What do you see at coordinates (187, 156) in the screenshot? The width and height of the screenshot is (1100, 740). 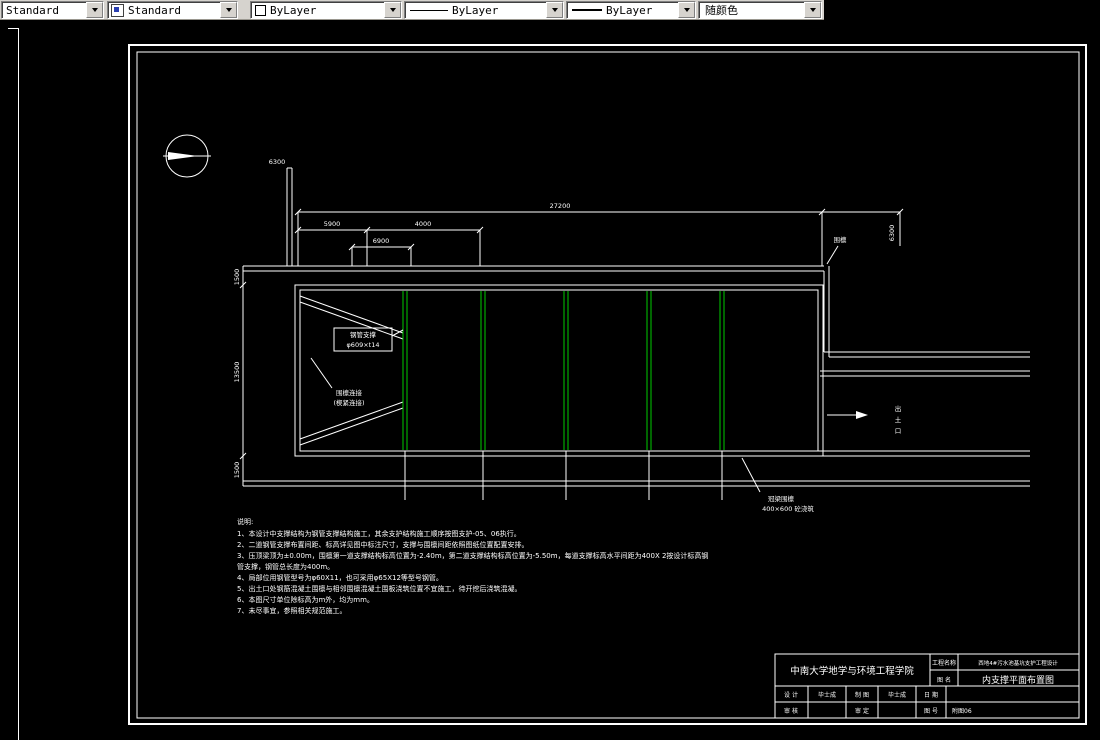 I see `north-symbol` at bounding box center [187, 156].